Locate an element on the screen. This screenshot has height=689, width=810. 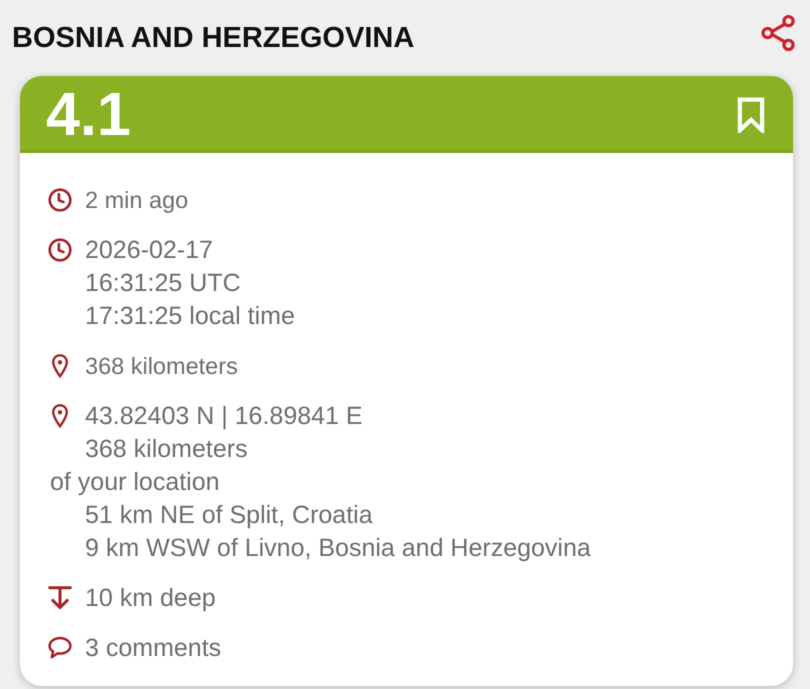
speech-bubble-icon is located at coordinates (60, 648).